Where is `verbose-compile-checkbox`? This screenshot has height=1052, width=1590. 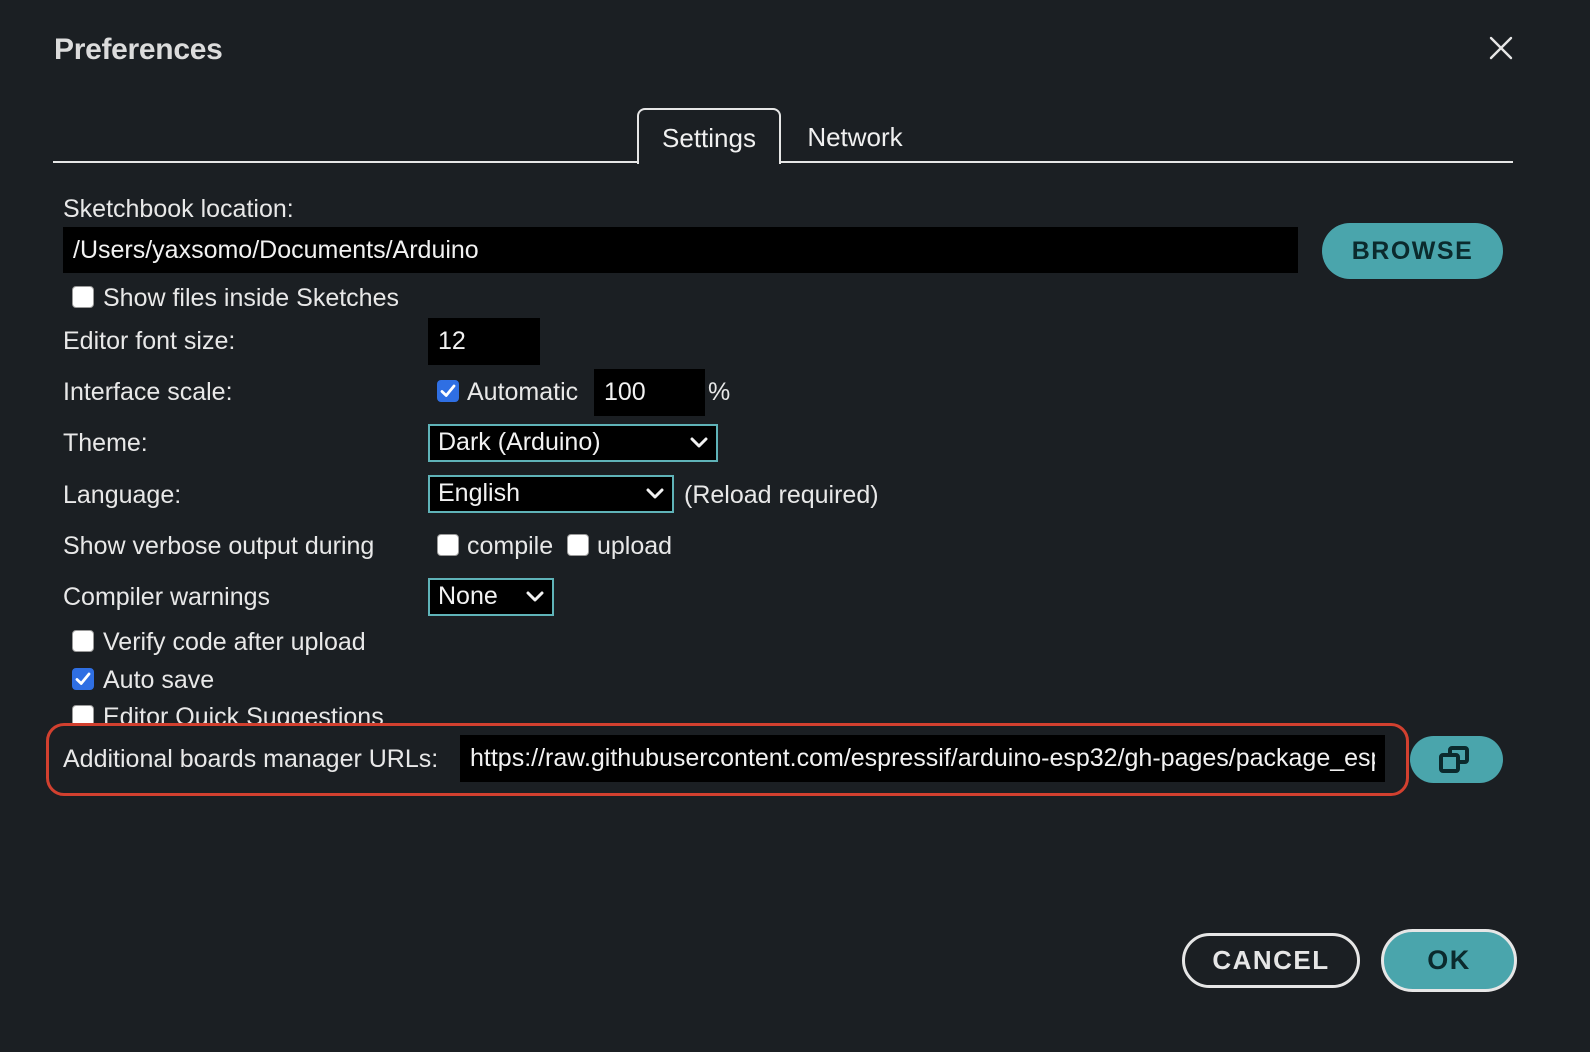 verbose-compile-checkbox is located at coordinates (448, 545).